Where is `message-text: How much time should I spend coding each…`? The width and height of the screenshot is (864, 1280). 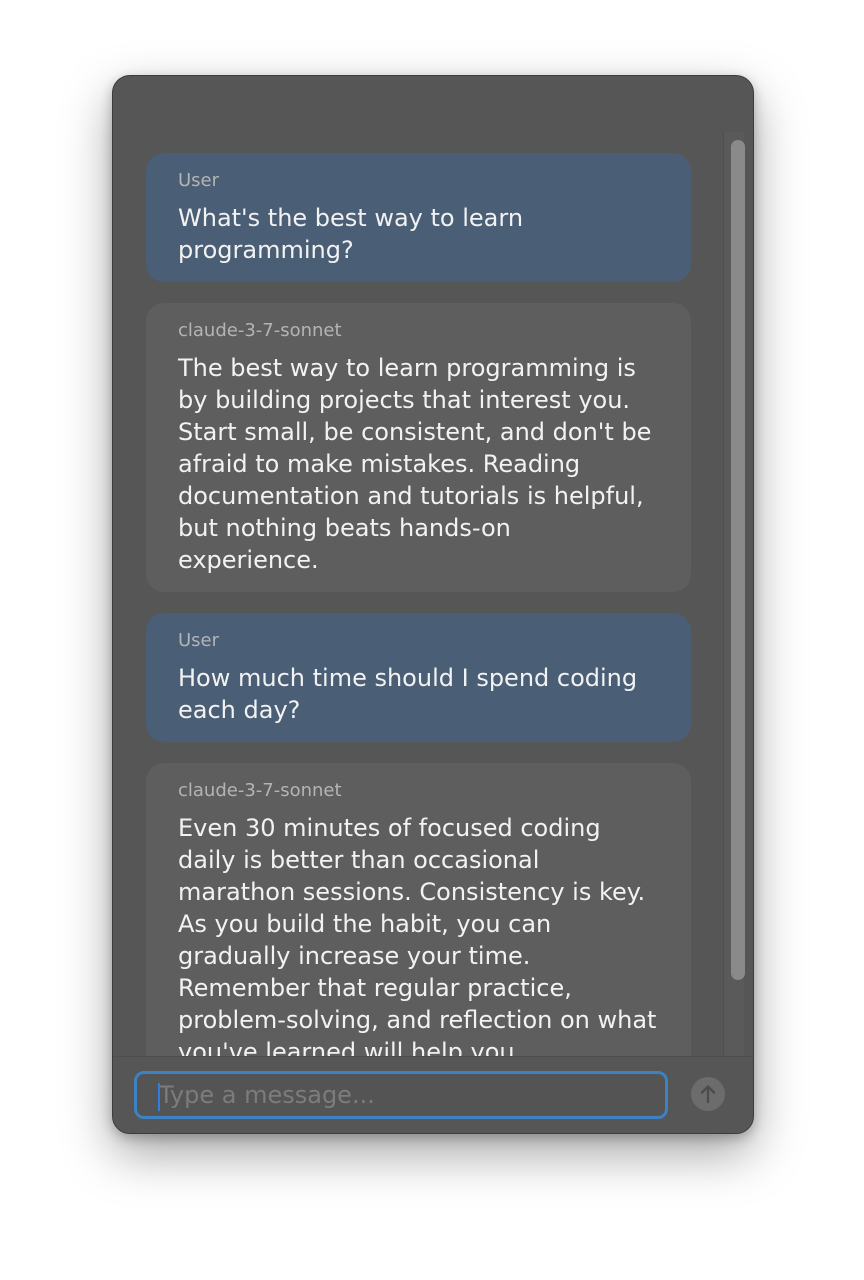
message-text: How much time should I spend coding each… is located at coordinates (408, 694).